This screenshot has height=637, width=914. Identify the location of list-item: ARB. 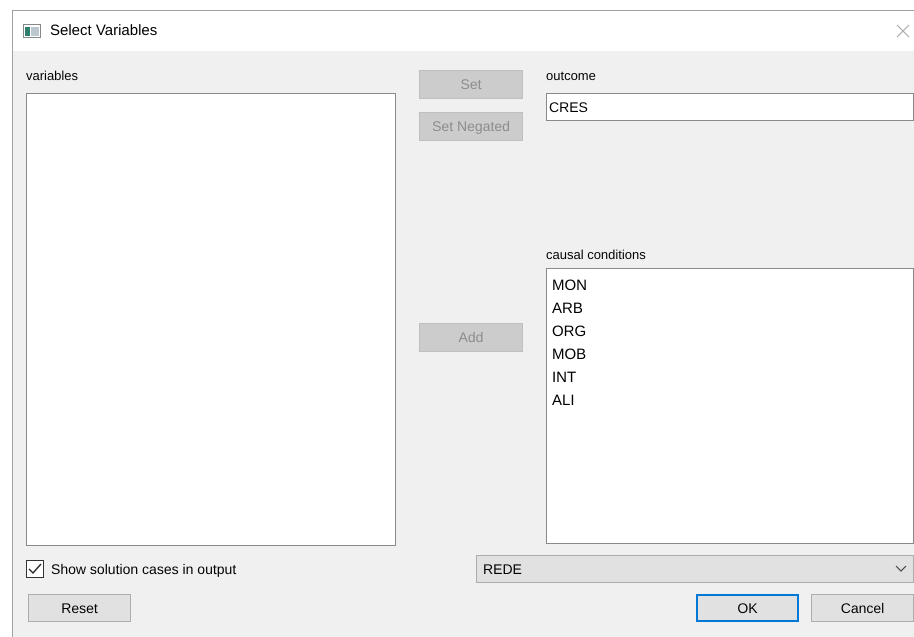
(567, 308).